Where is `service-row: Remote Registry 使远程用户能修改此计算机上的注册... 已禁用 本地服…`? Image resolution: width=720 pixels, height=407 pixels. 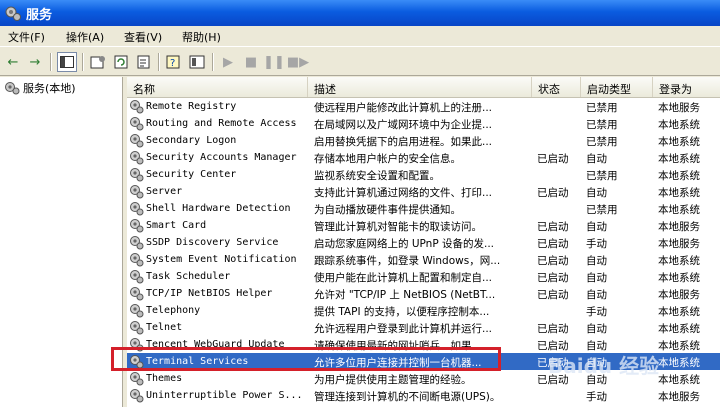
service-row: Remote Registry 使远程用户能修改此计算机上的注册... 已禁用 本地服… is located at coordinates (423, 106).